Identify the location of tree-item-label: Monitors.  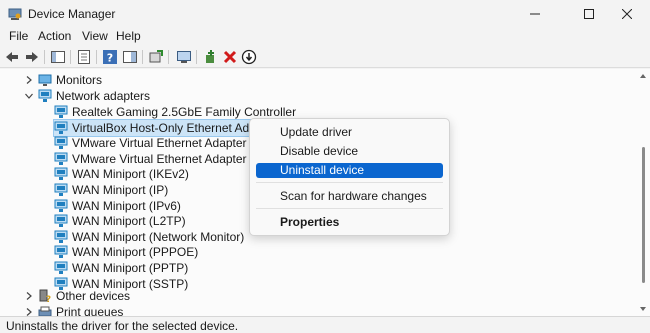
(79, 80).